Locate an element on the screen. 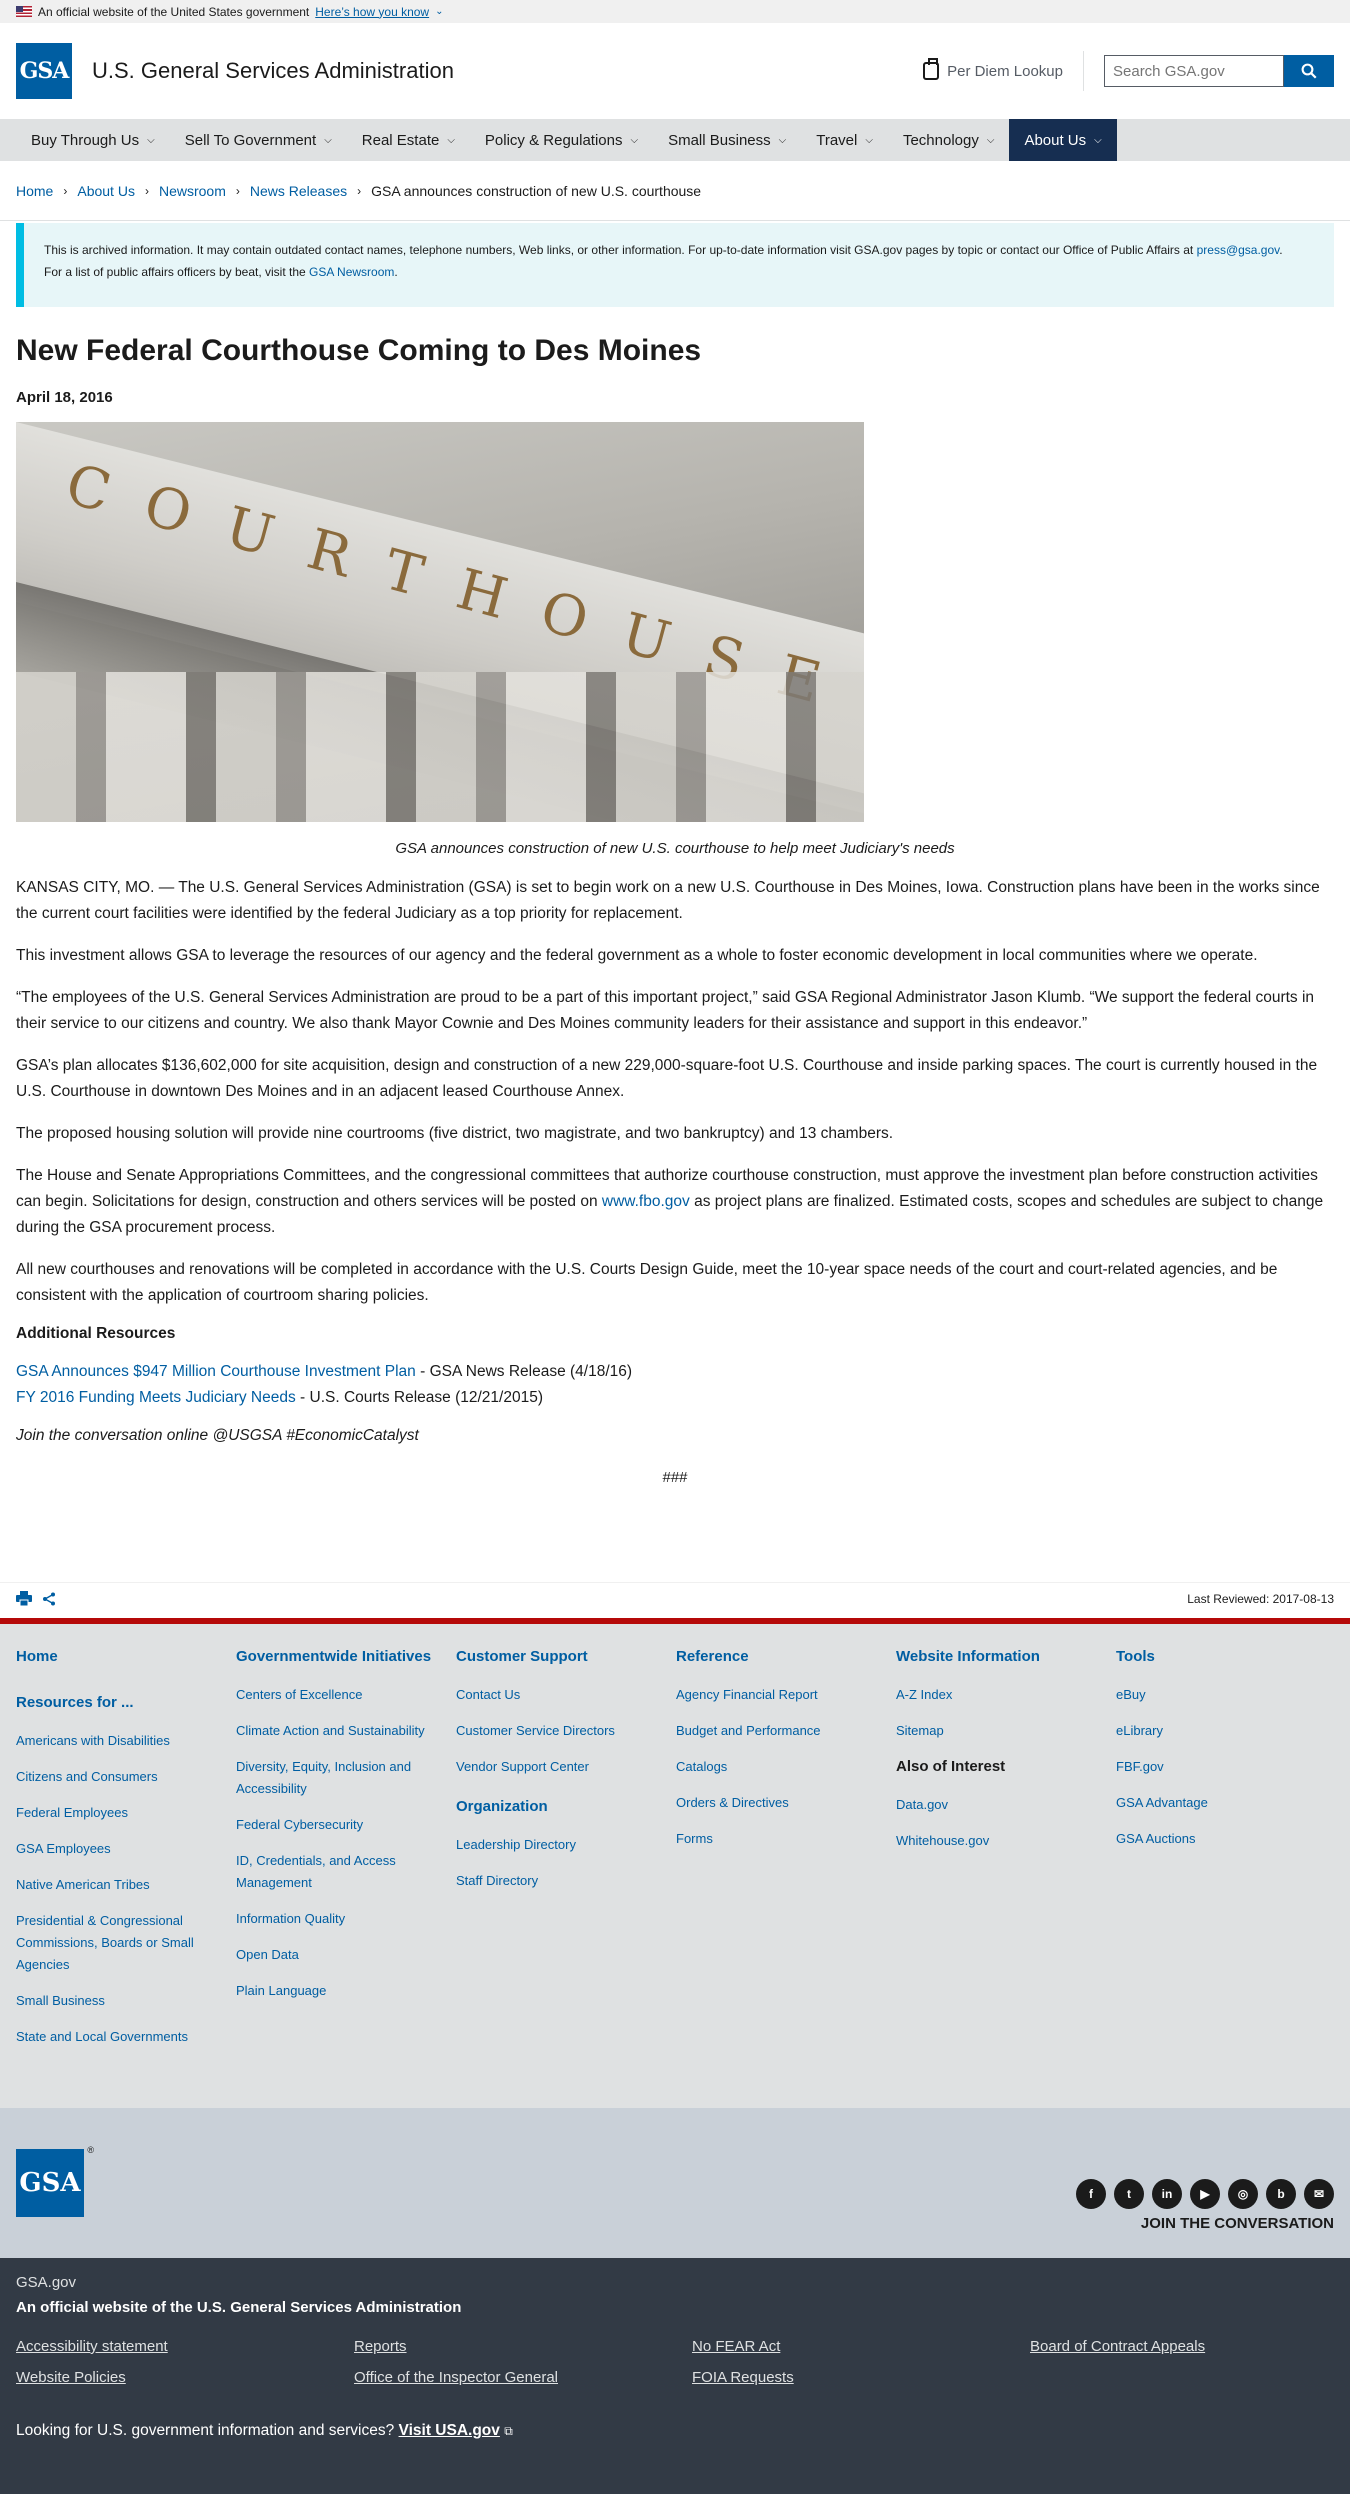 The height and width of the screenshot is (2509, 1350). footer-link: Small Business is located at coordinates (126, 2001).